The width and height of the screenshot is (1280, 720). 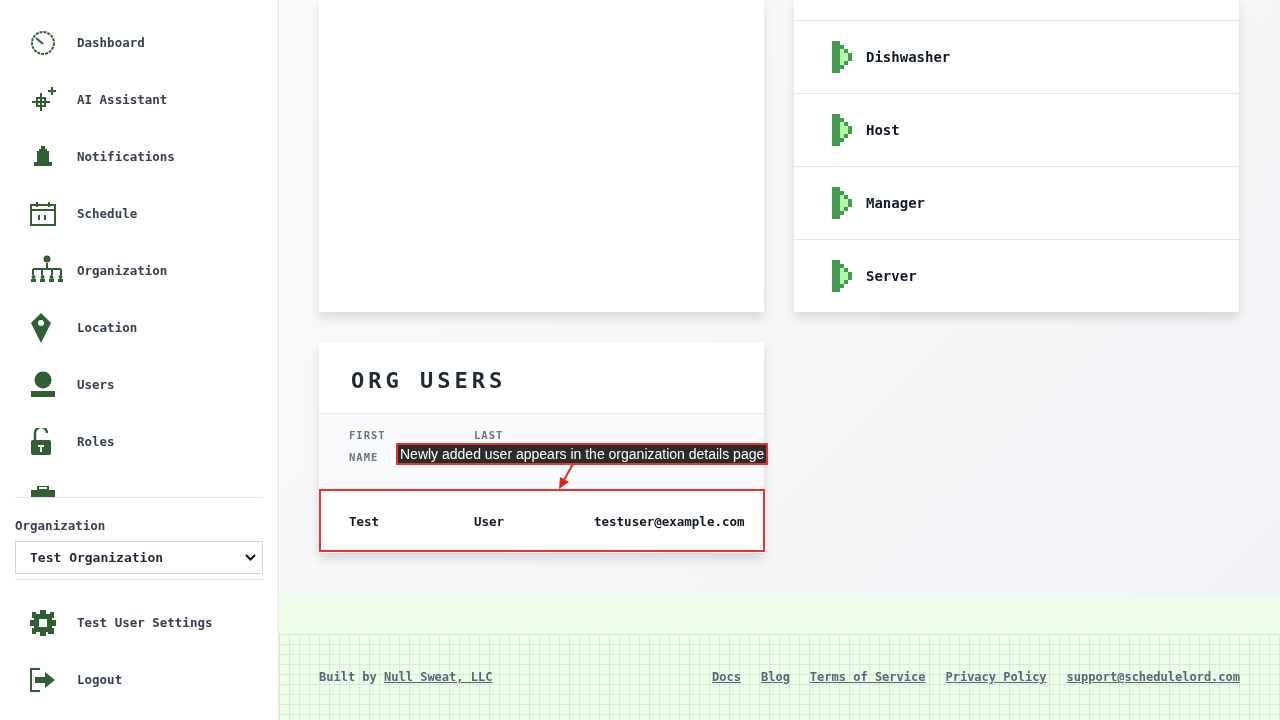 I want to click on sidebar-item: Schedule, so click(x=139, y=213).